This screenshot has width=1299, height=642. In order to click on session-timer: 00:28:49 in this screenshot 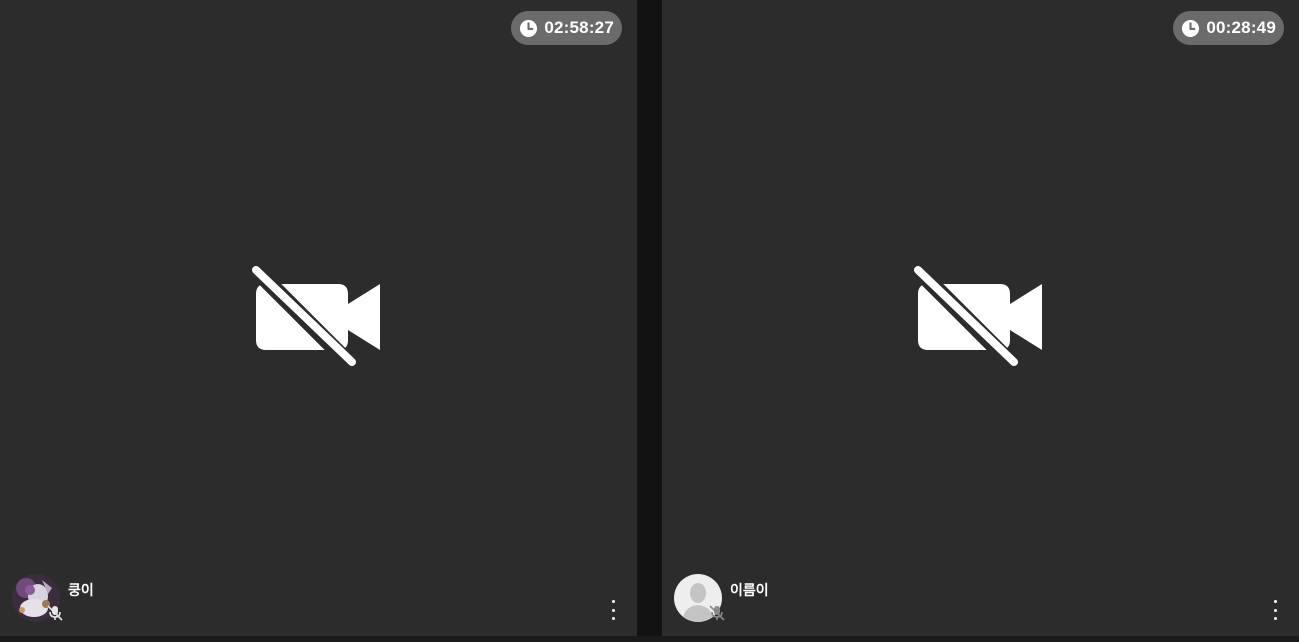, I will do `click(1228, 28)`.